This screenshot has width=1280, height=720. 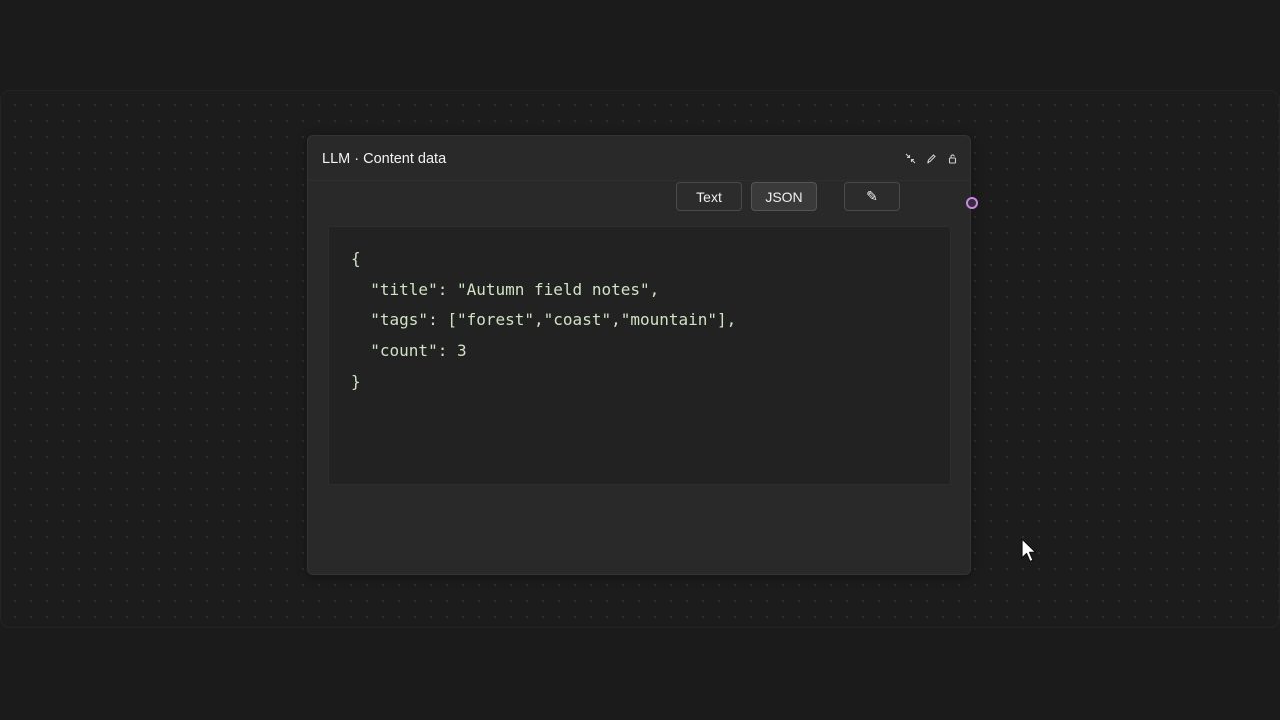 What do you see at coordinates (709, 196) in the screenshot?
I see `tab-text: Text` at bounding box center [709, 196].